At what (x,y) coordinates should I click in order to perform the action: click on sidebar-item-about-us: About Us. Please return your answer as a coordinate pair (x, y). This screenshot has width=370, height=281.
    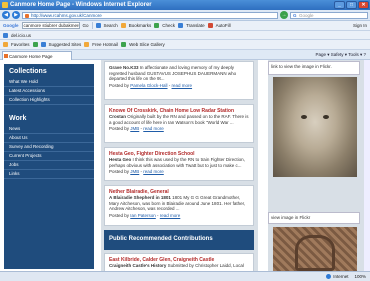
    Looking at the image, I should click on (49, 138).